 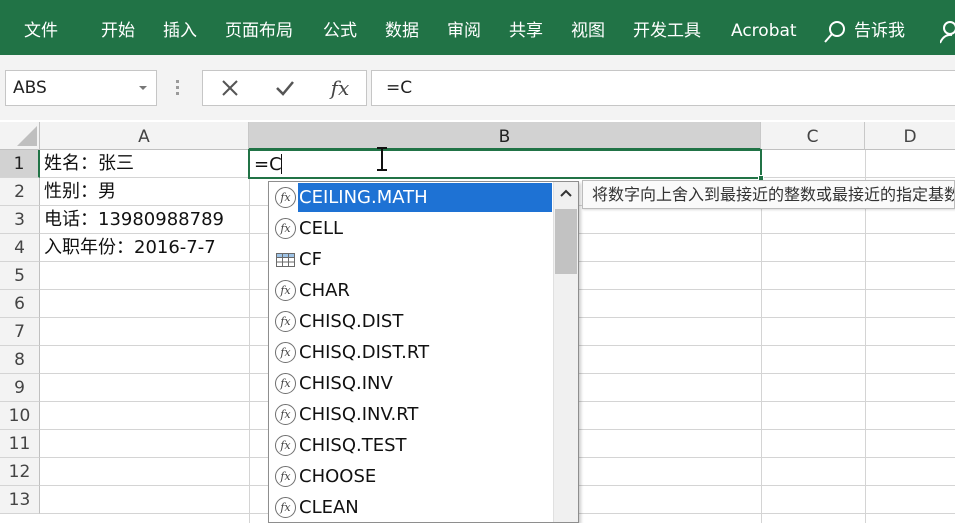 I want to click on row-header-13: 13, so click(x=20, y=500).